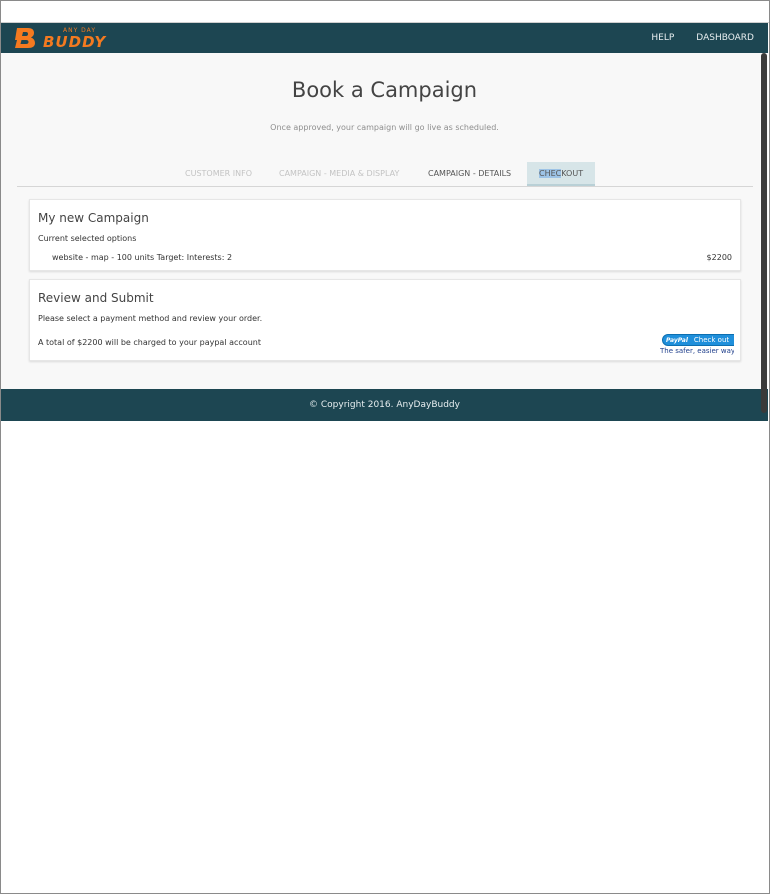 The height and width of the screenshot is (894, 770). I want to click on nav-help-link: HELP, so click(662, 38).